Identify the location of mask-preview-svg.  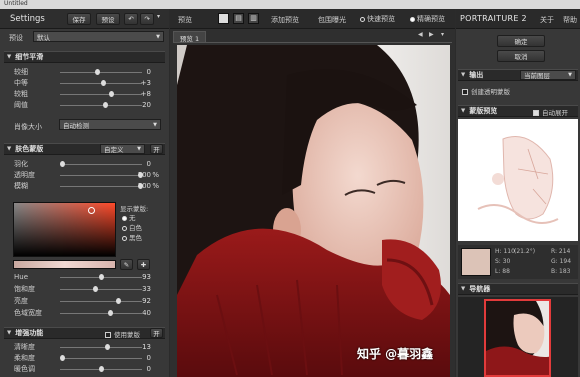
(518, 180).